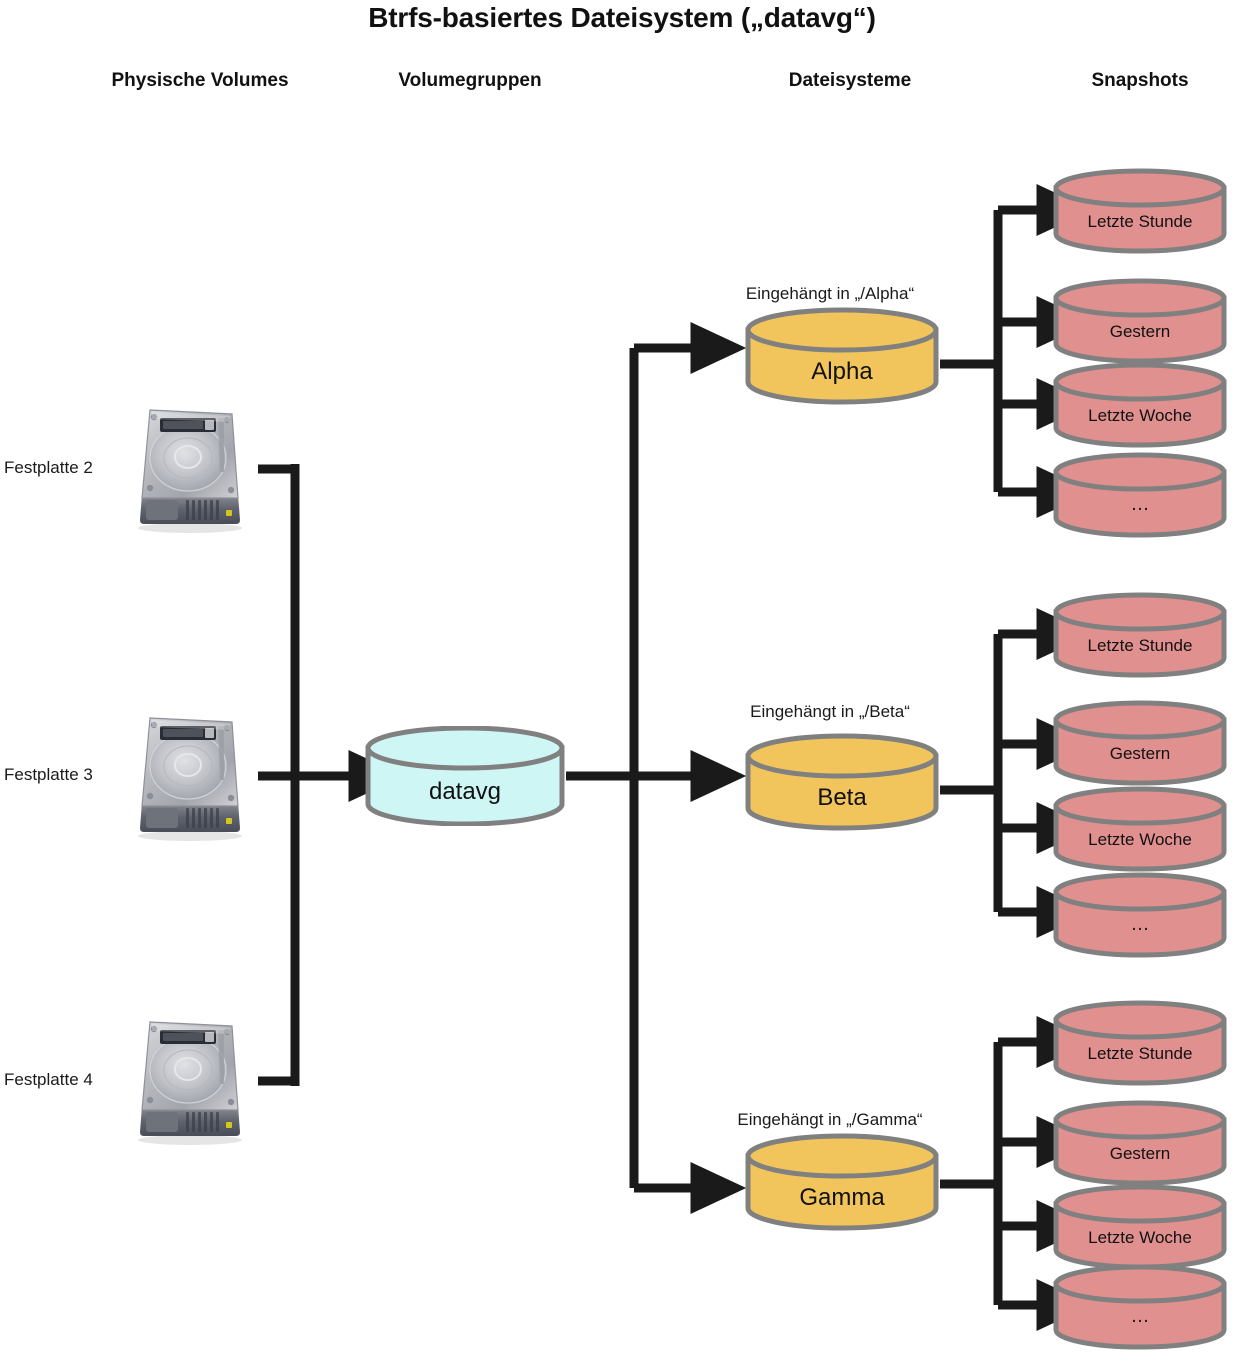 Image resolution: width=1244 pixels, height=1368 pixels. I want to click on disk-label-4: Festplatte 4, so click(48, 1079).